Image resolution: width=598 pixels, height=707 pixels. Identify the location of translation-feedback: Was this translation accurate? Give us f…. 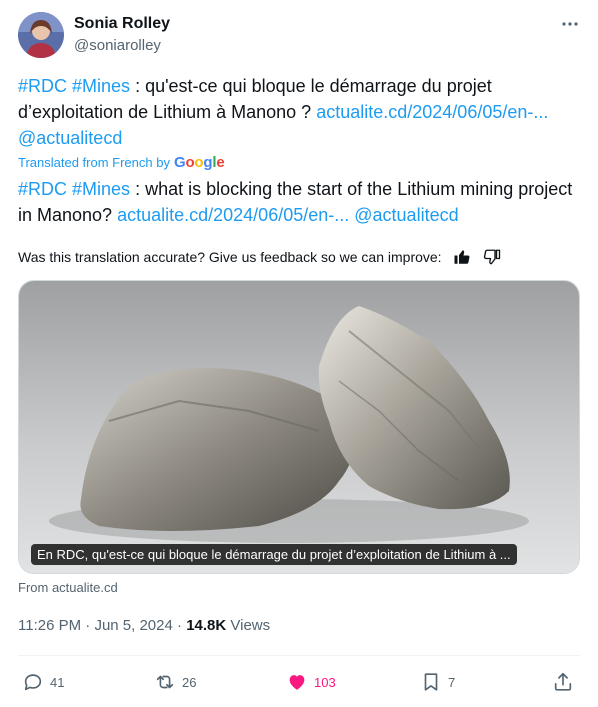
(260, 257).